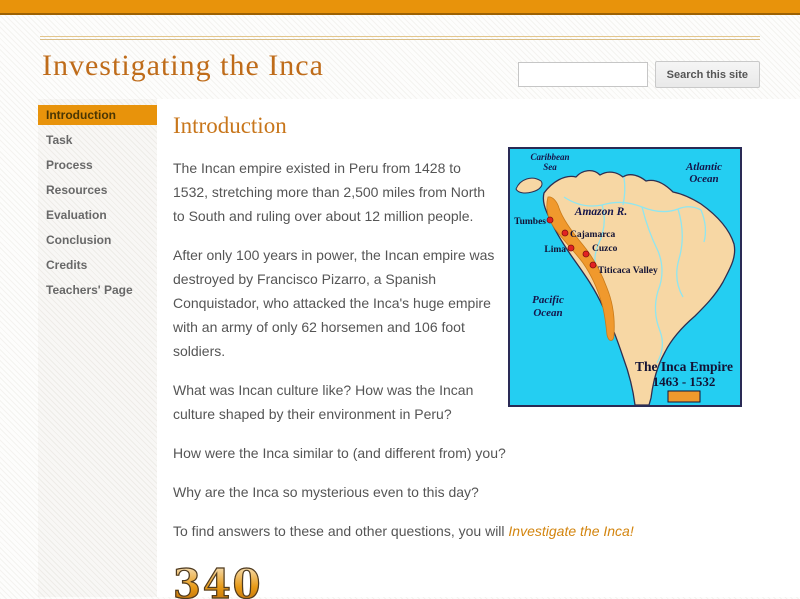 The width and height of the screenshot is (800, 599). What do you see at coordinates (549, 157) in the screenshot?
I see `map-label-caribbean-1: Caribbean` at bounding box center [549, 157].